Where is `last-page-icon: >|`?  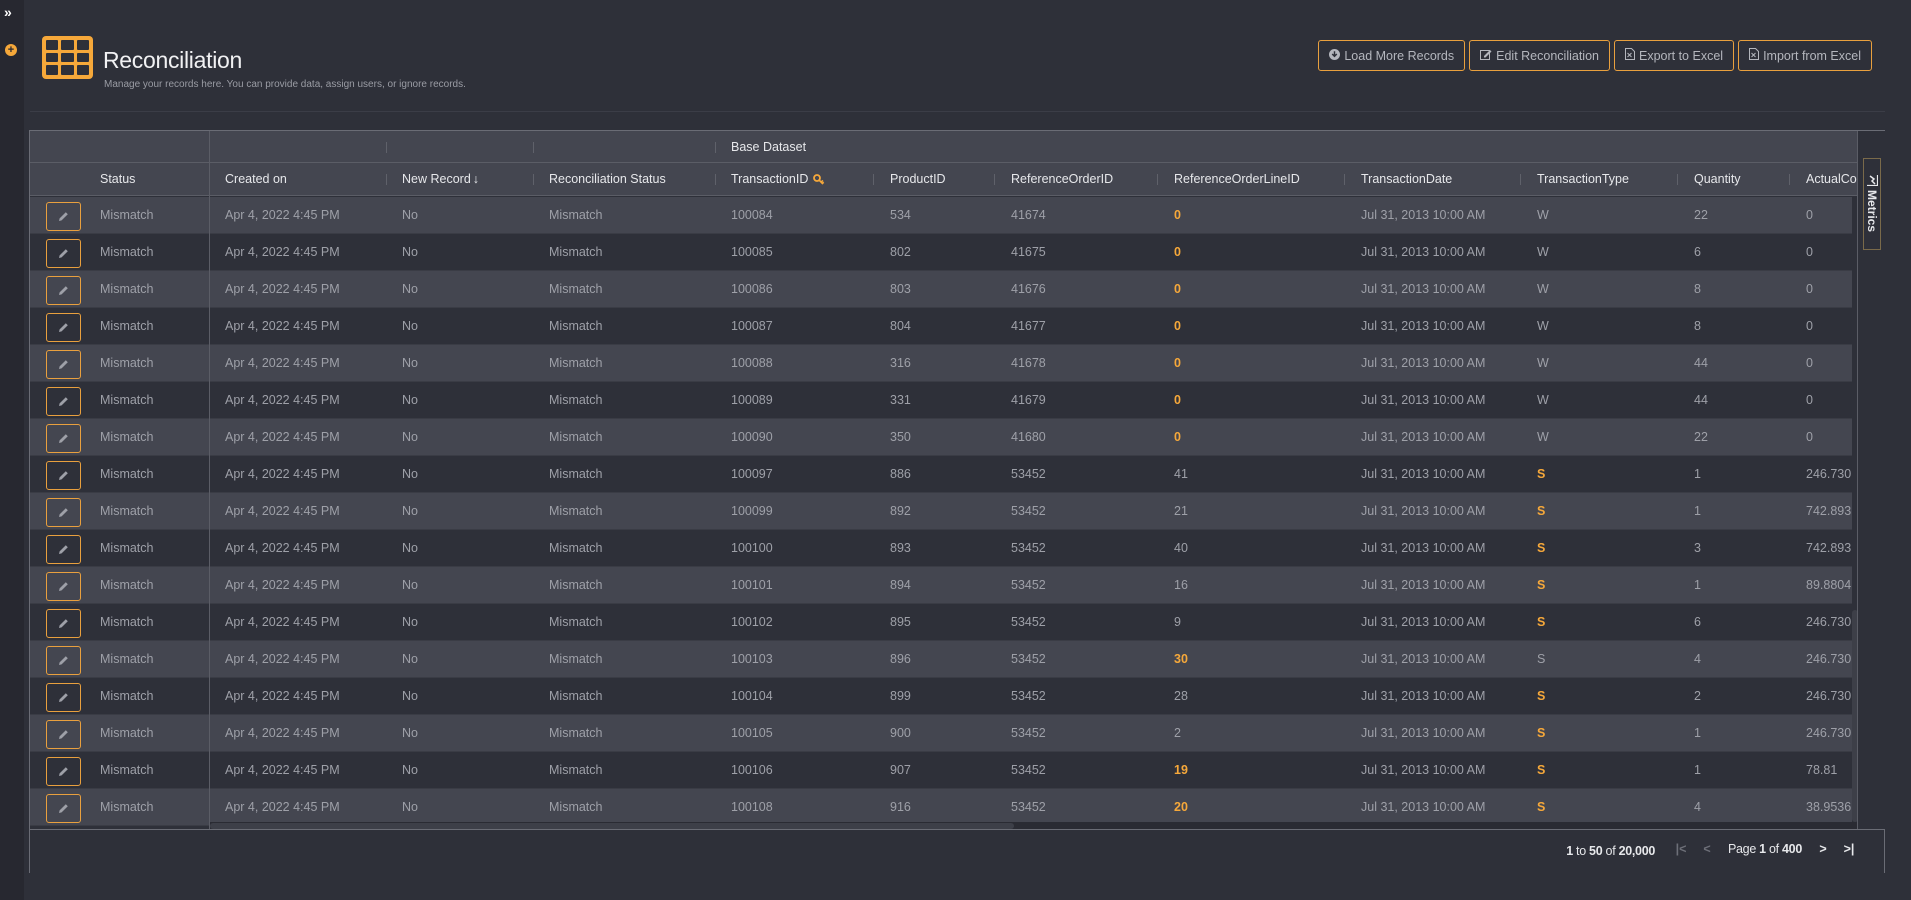 last-page-icon: >| is located at coordinates (1849, 849).